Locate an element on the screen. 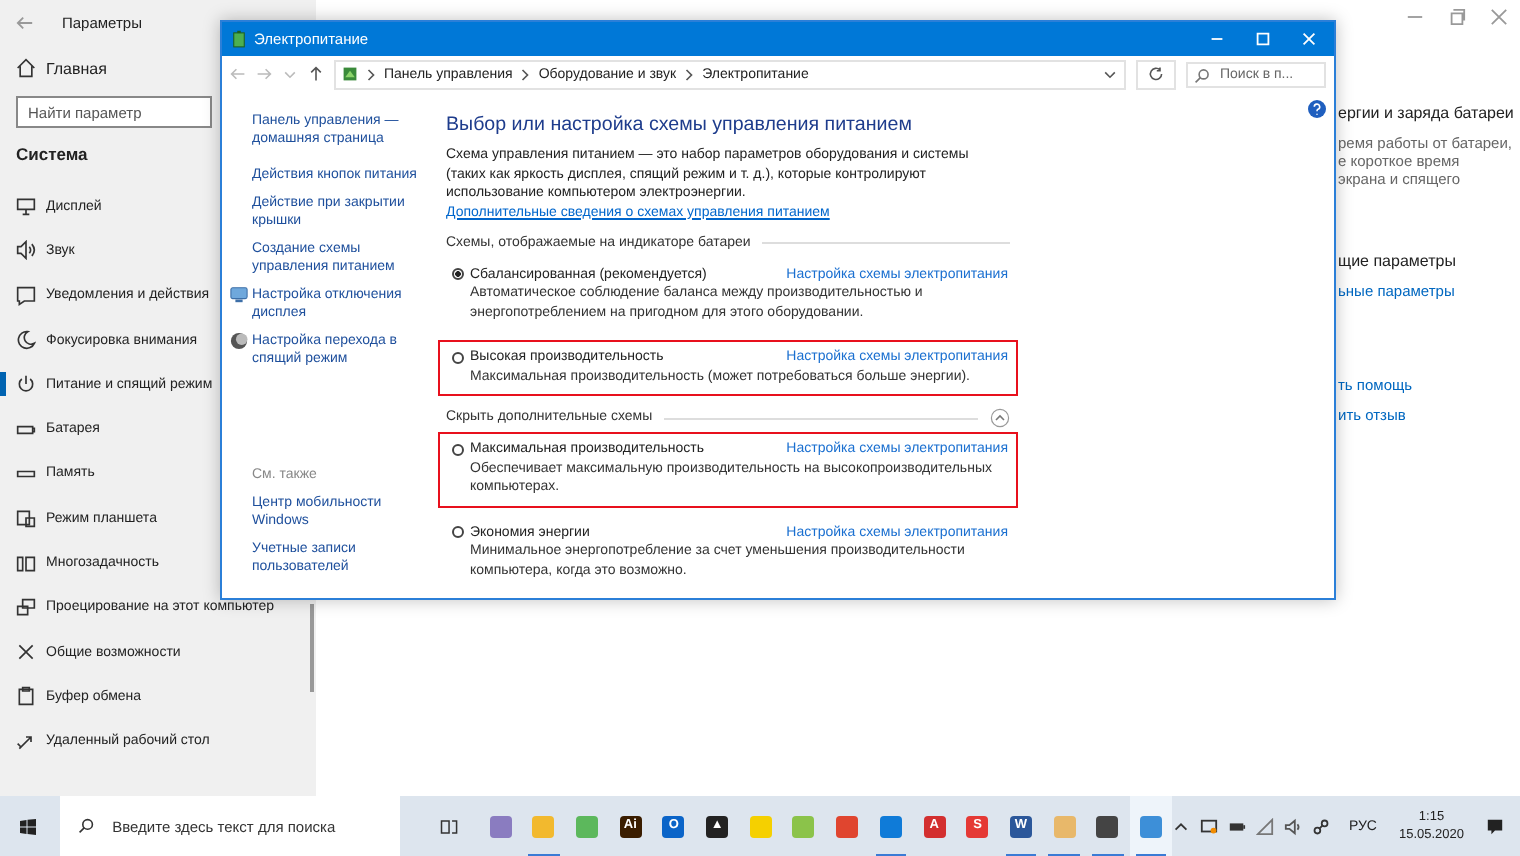  refresh-icon is located at coordinates (1156, 74).